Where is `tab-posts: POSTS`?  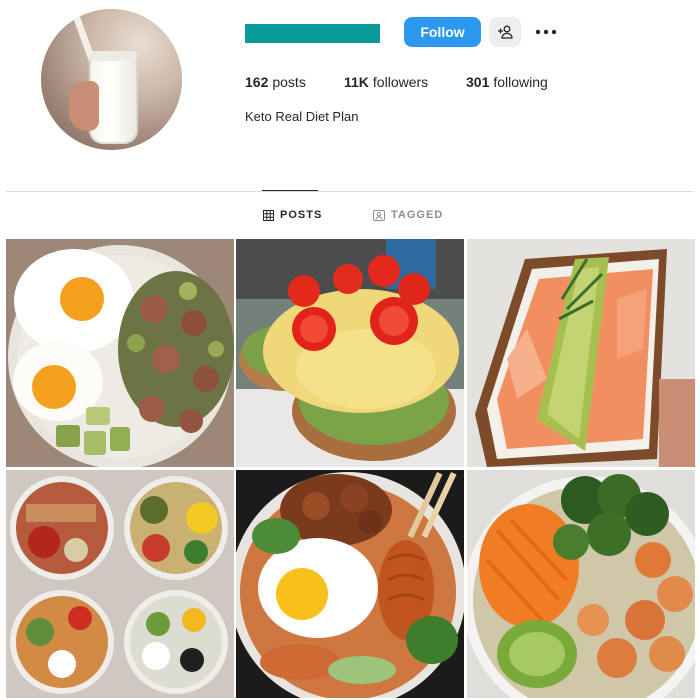
tab-posts: POSTS is located at coordinates (292, 215).